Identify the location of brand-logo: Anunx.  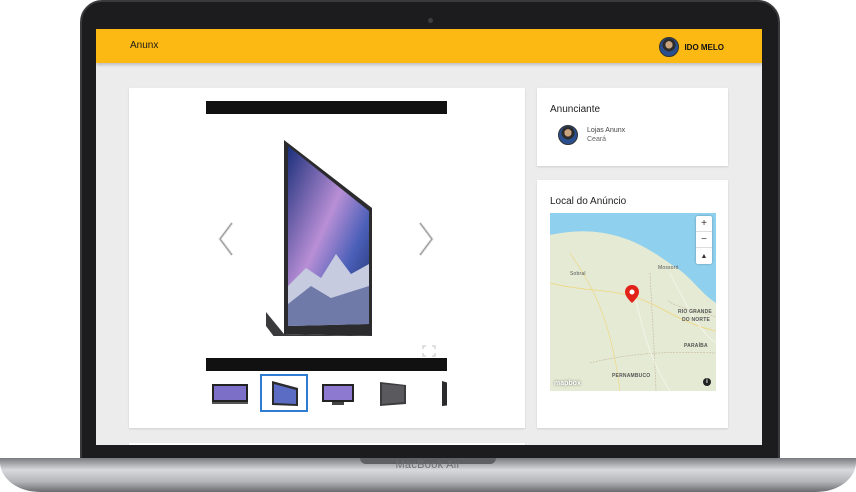
(144, 45).